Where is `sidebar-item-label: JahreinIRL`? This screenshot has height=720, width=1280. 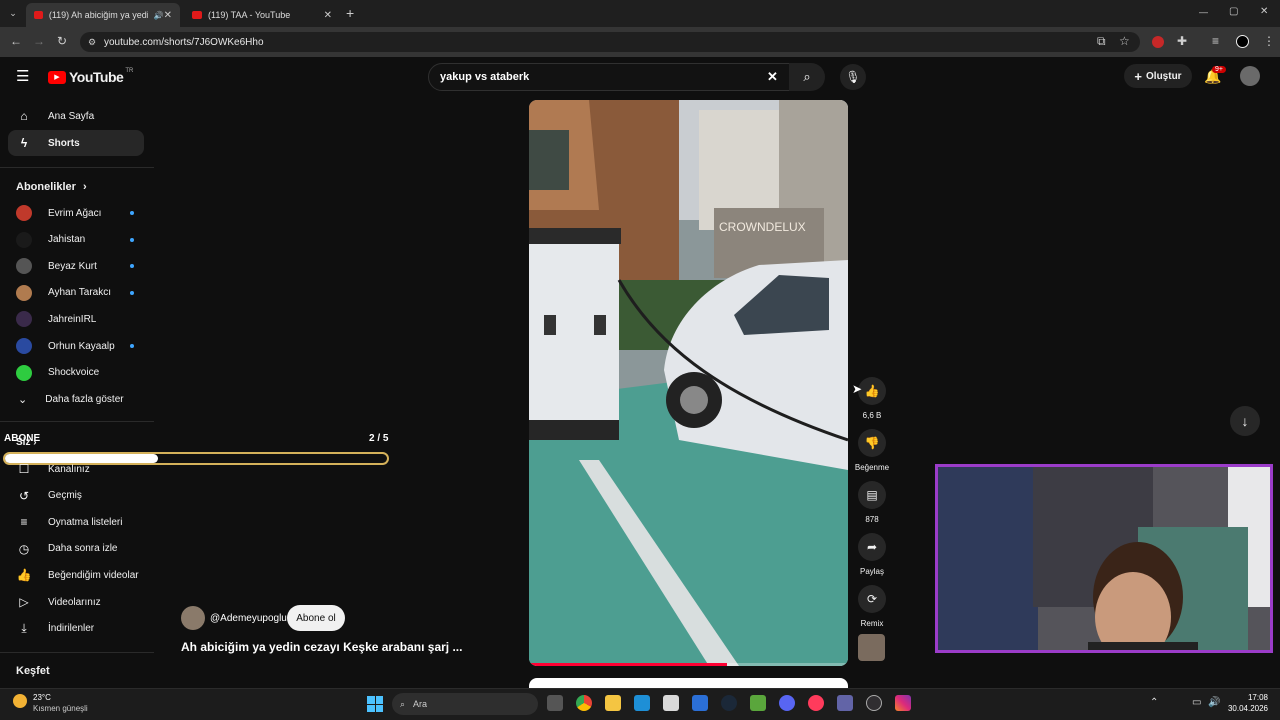
sidebar-item-label: JahreinIRL is located at coordinates (72, 319).